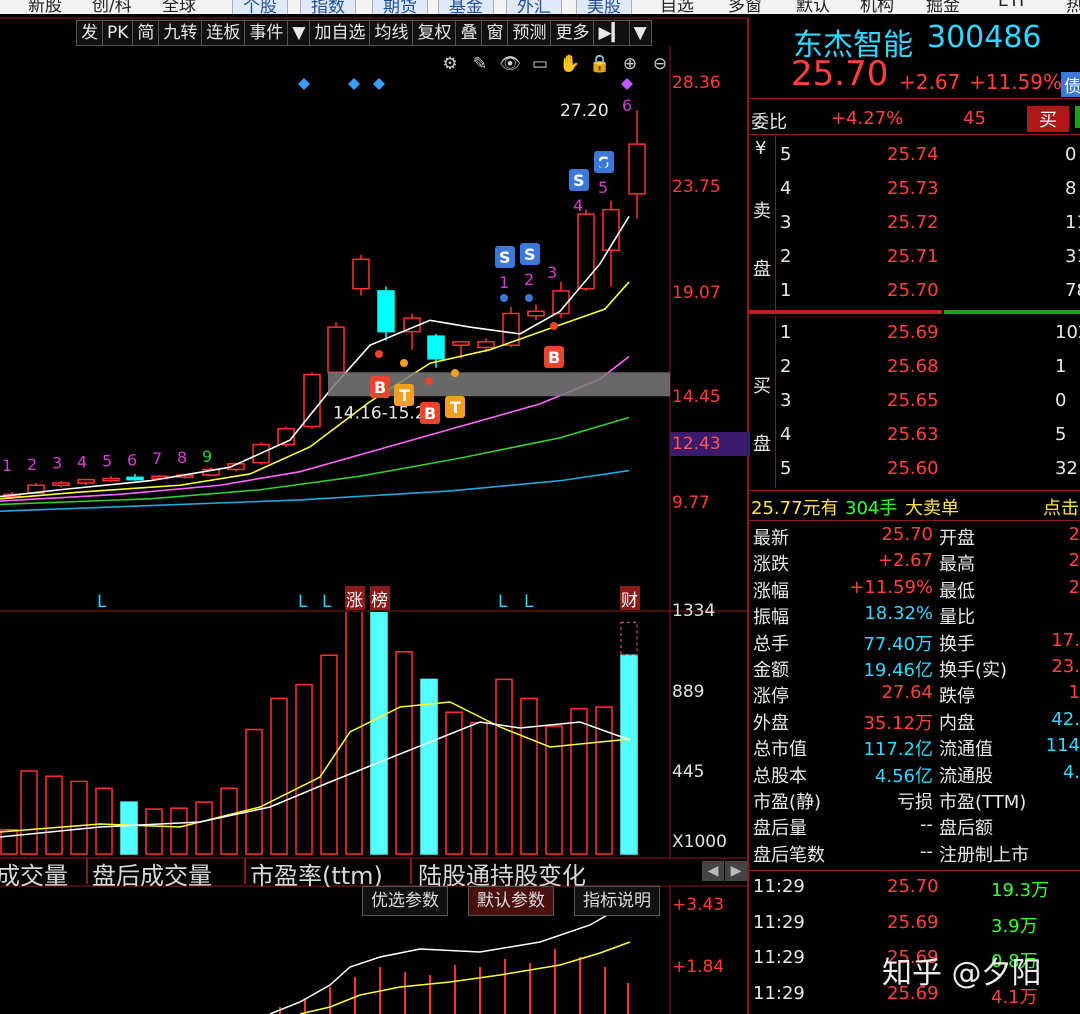 This screenshot has height=1014, width=1080. What do you see at coordinates (529, 298) in the screenshot?
I see `signal-dot` at bounding box center [529, 298].